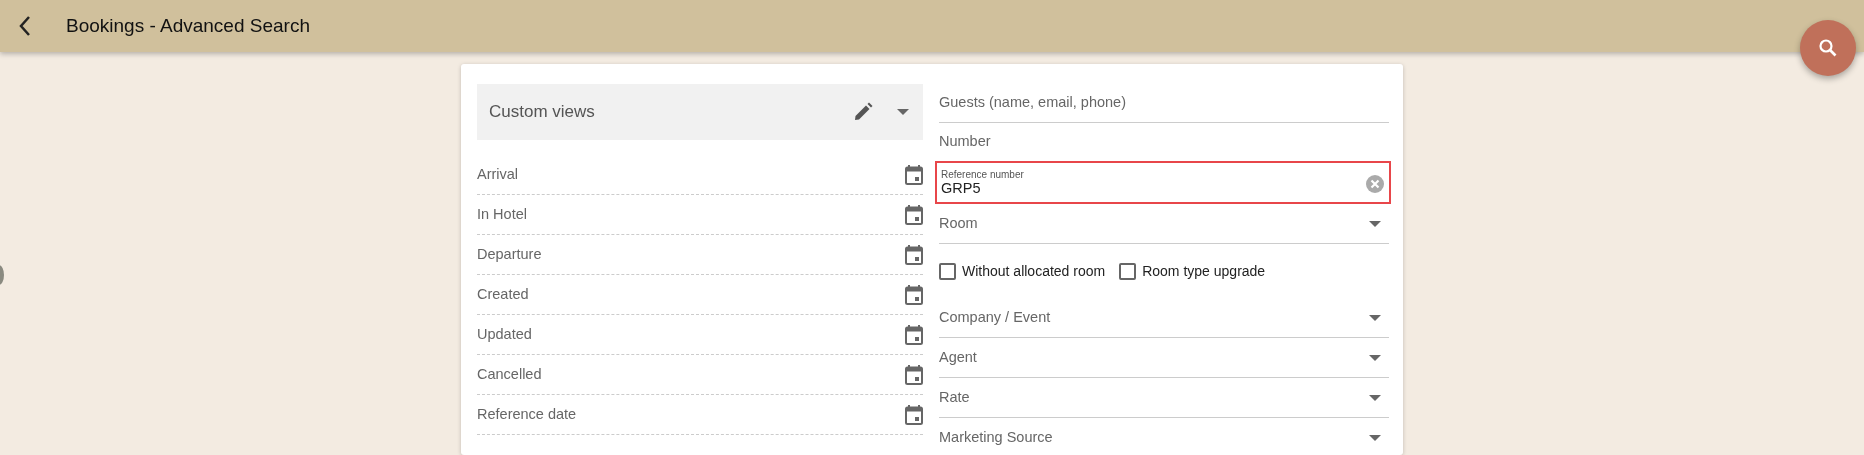 This screenshot has height=455, width=1864. I want to click on checkbox-option: Without allocated room, so click(1022, 271).